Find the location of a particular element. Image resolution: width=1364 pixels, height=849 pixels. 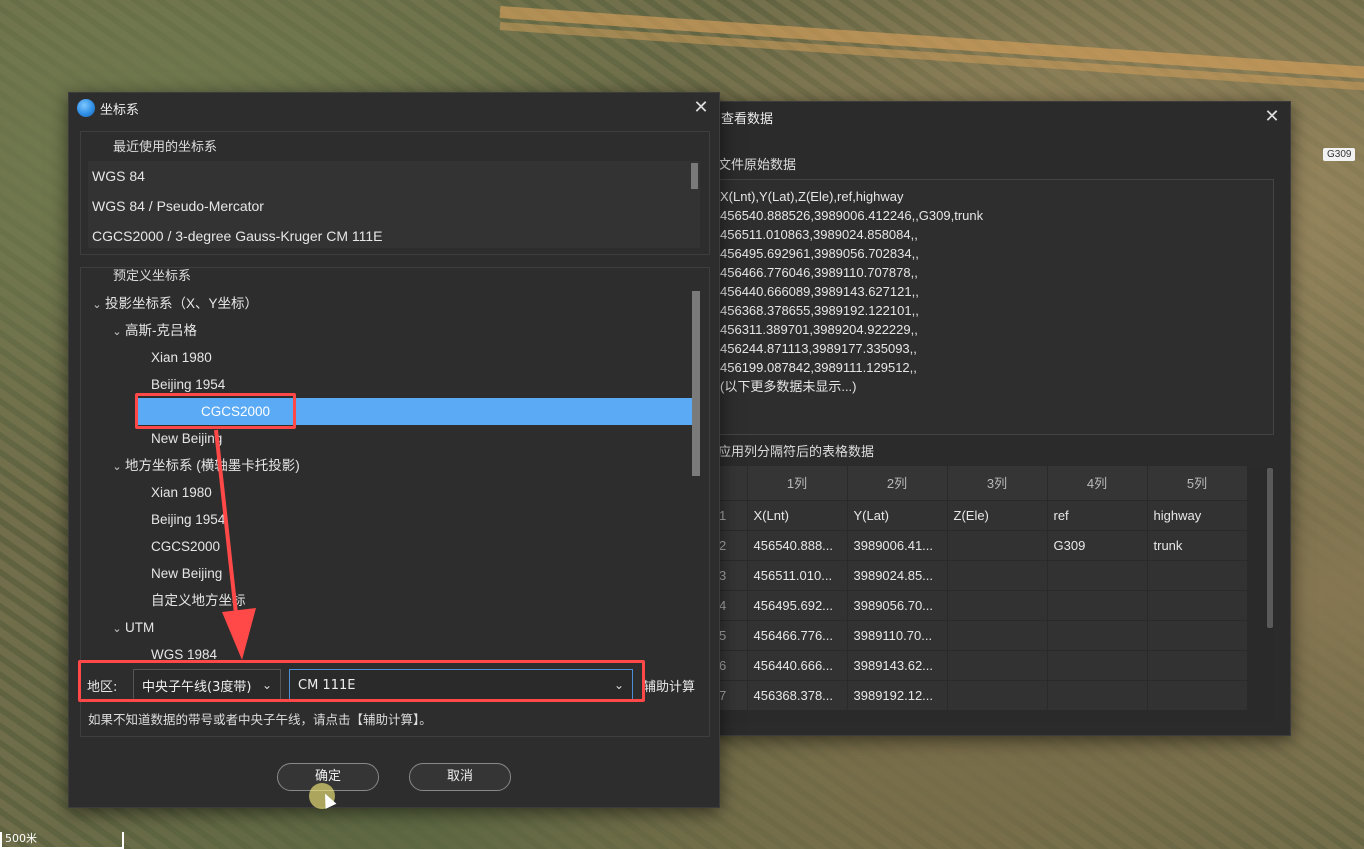

annotation-arrow is located at coordinates (235, 544).